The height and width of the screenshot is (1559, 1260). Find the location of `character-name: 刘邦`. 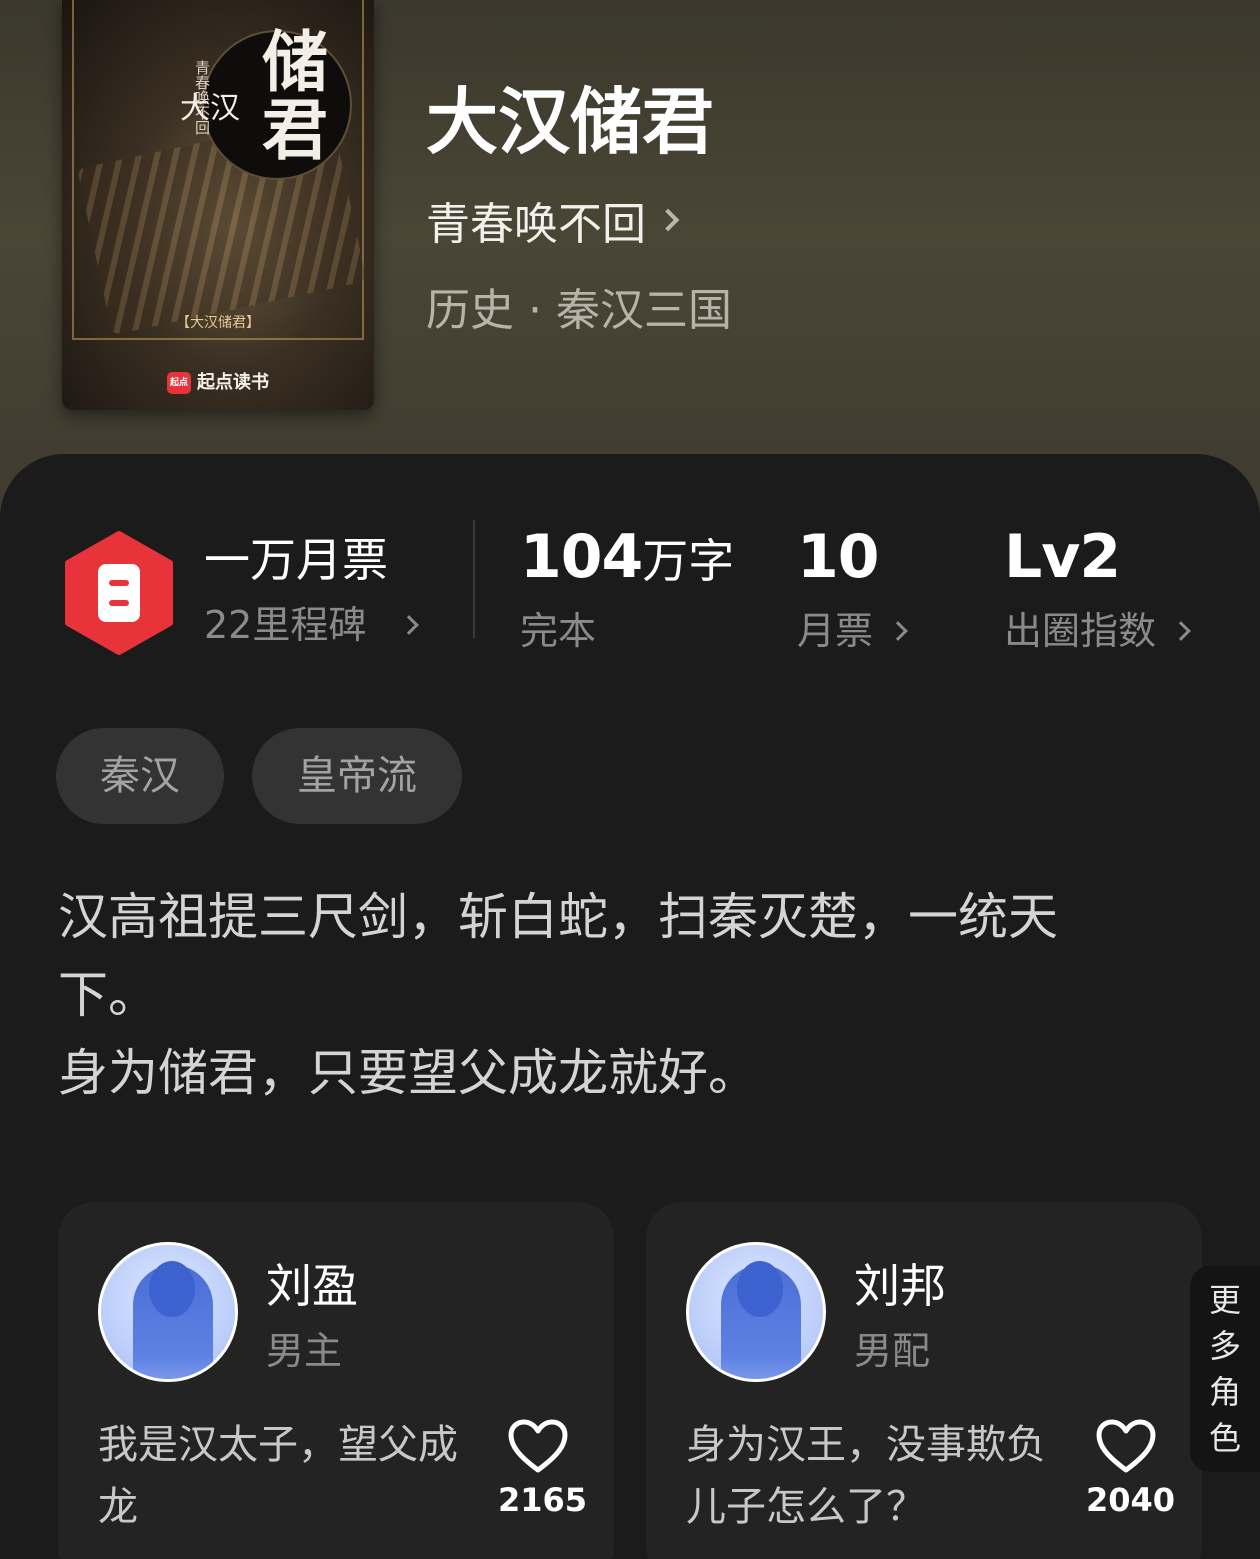

character-name: 刘邦 is located at coordinates (900, 1286).